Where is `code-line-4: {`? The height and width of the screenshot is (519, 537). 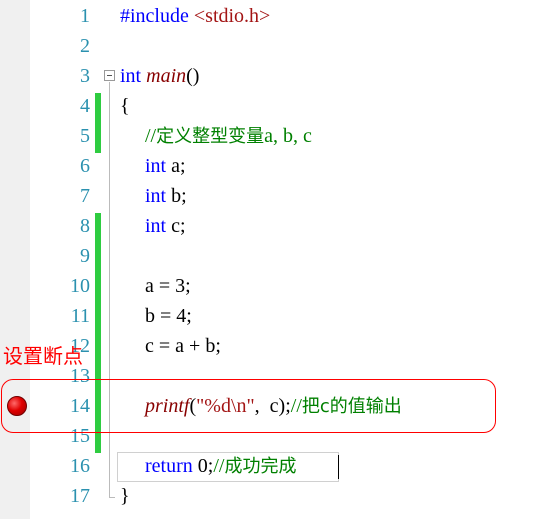
code-line-4: { is located at coordinates (125, 106).